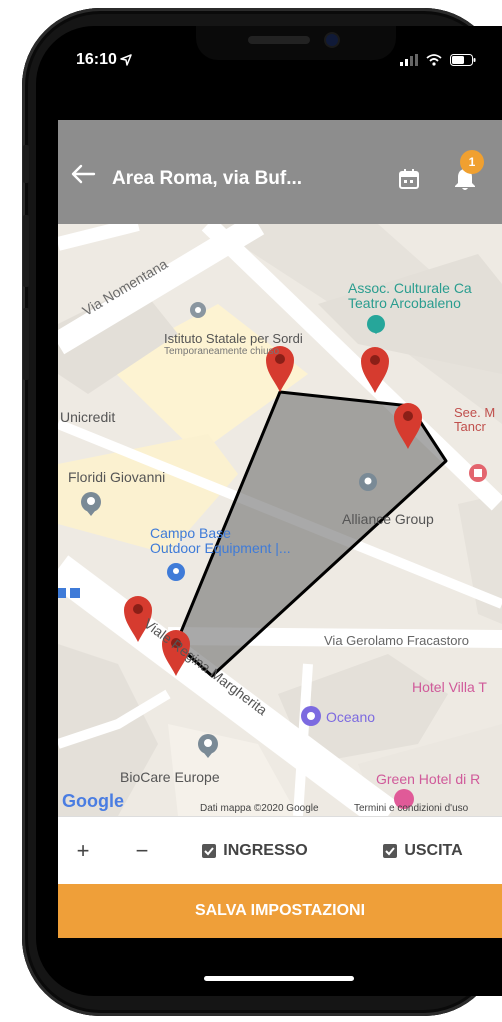  Describe the element at coordinates (88, 417) in the screenshot. I see `poi-label-unicredit: Unicredit` at that location.